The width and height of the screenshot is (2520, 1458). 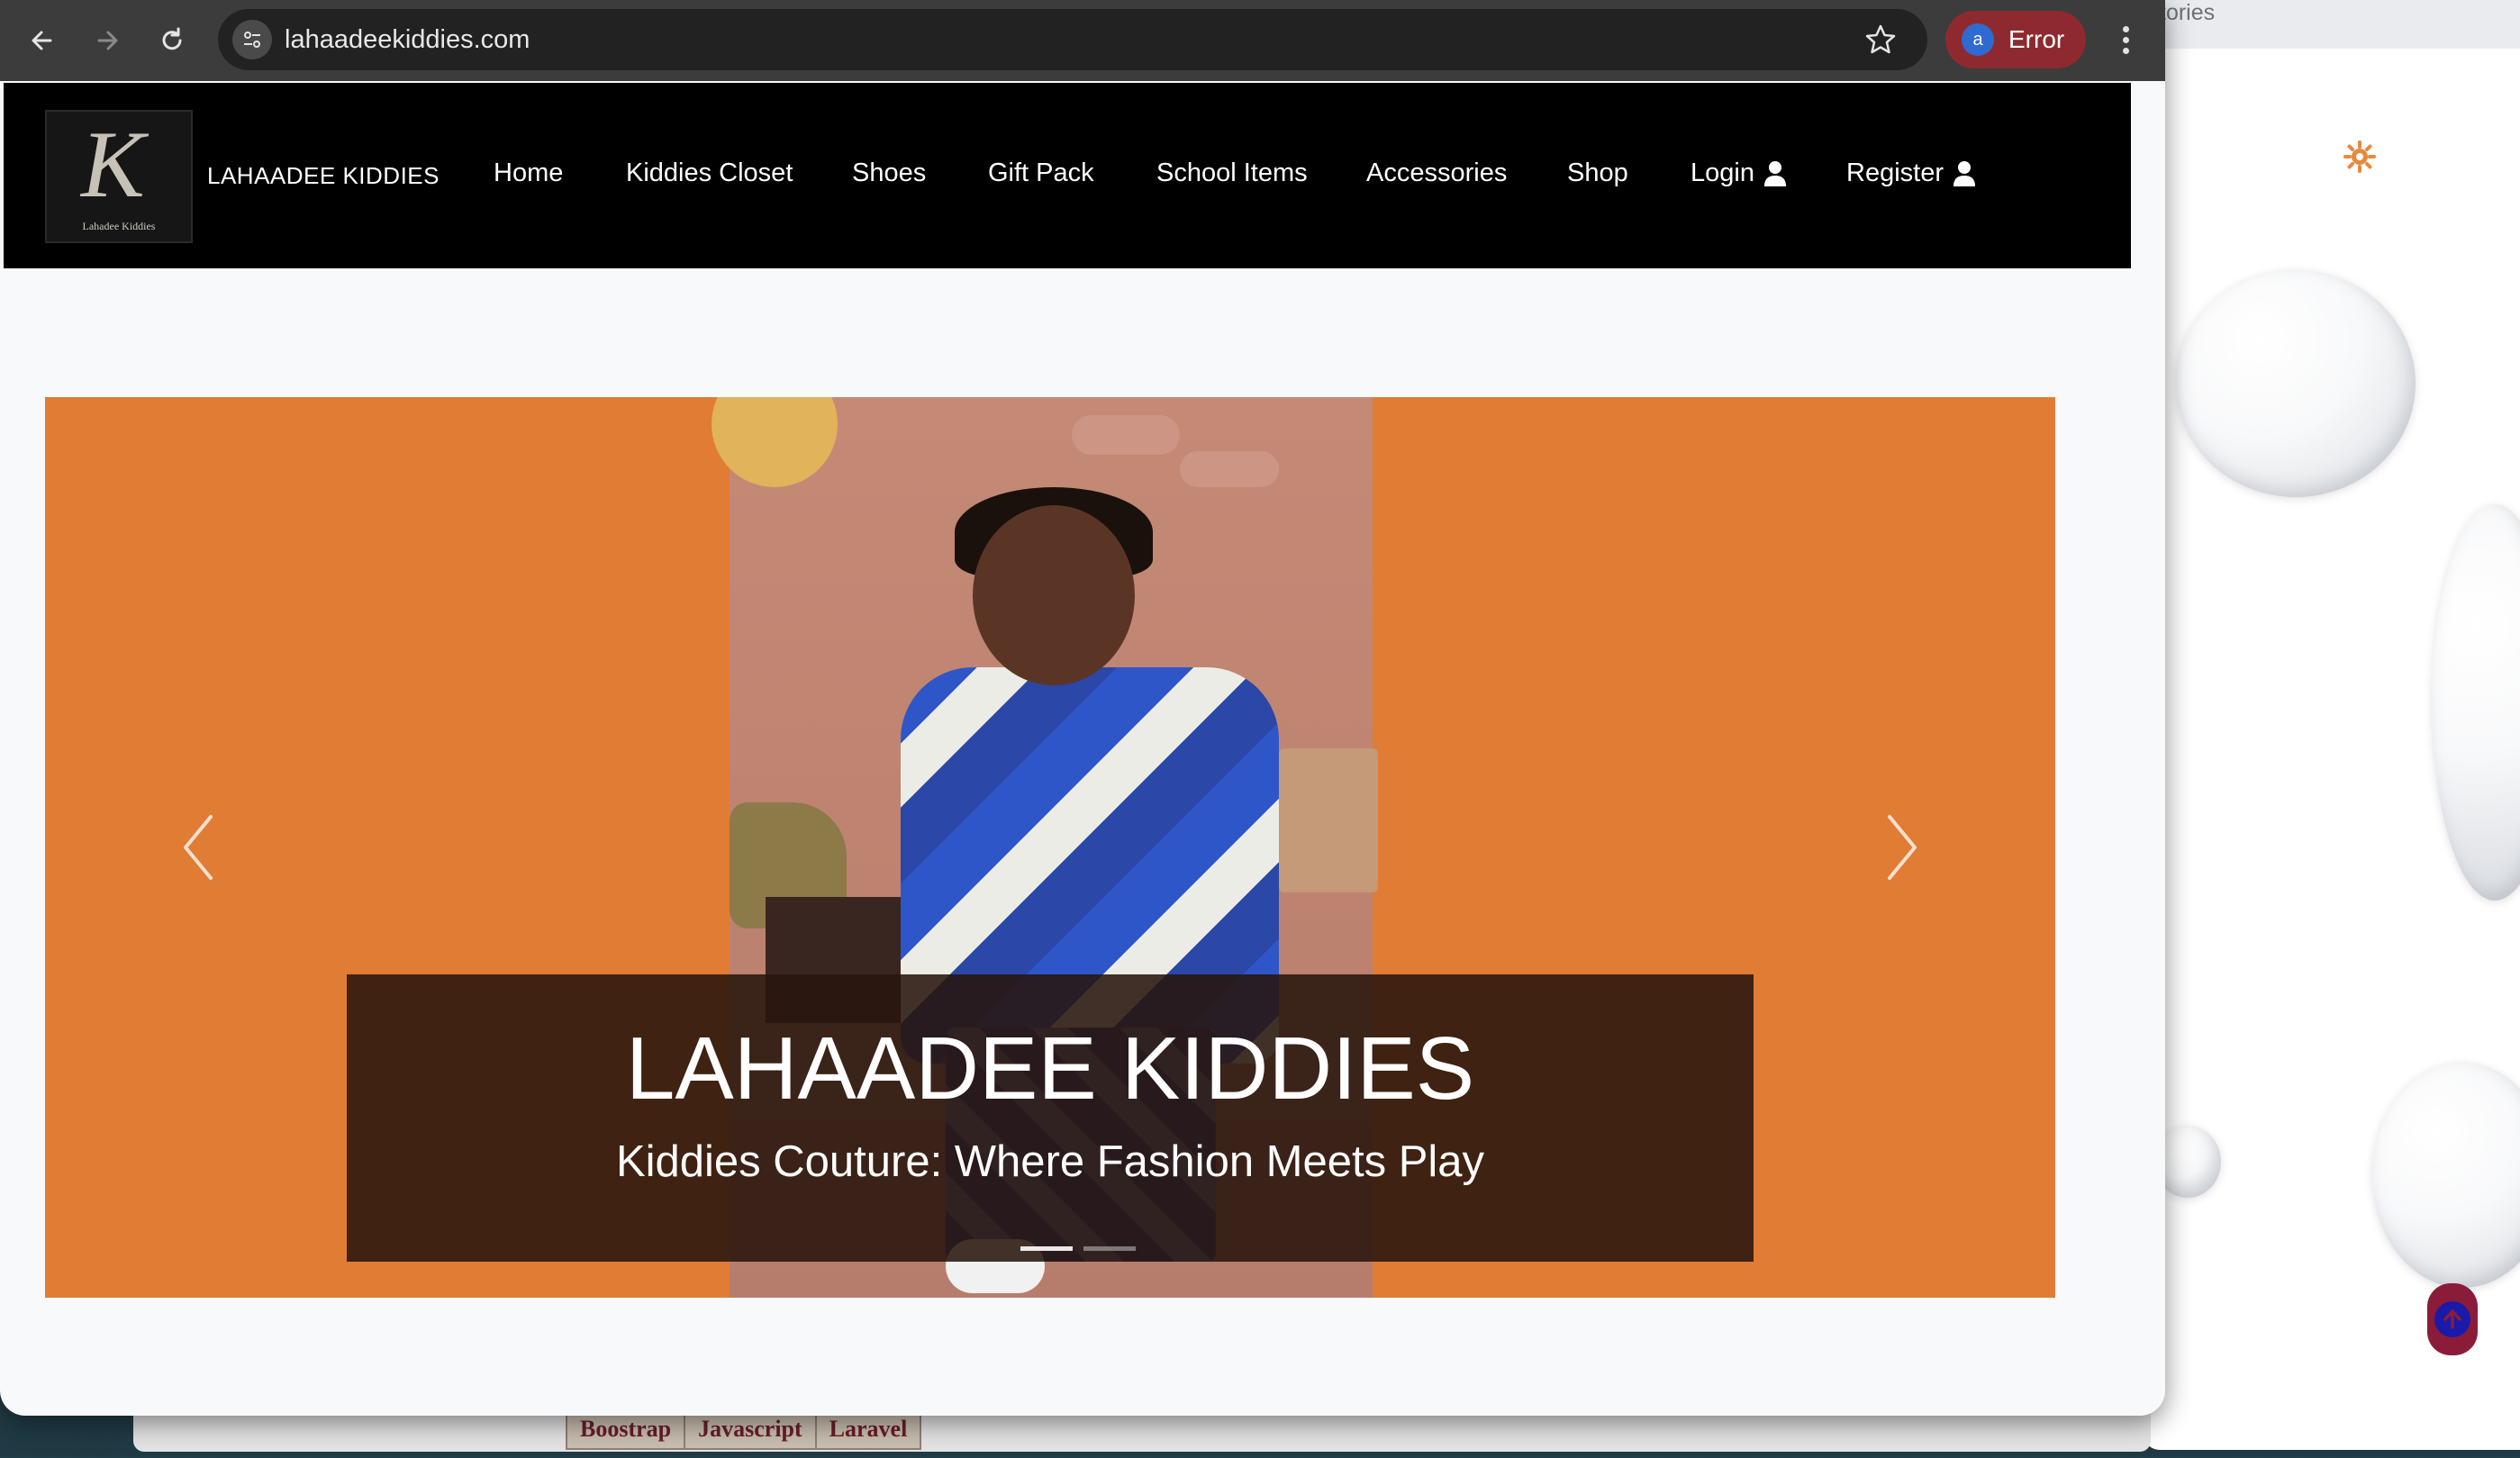 I want to click on arrow-up-icon, so click(x=2452, y=1319).